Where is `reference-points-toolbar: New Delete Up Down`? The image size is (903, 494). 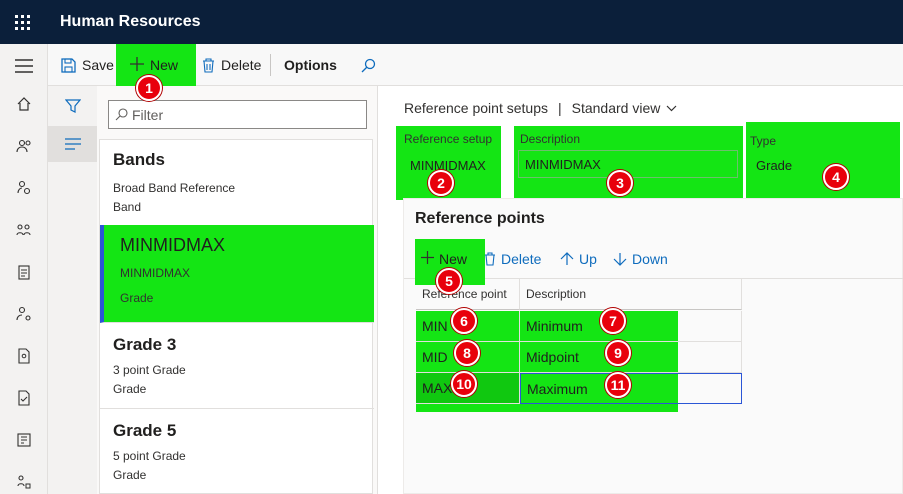 reference-points-toolbar: New Delete Up Down is located at coordinates (653, 262).